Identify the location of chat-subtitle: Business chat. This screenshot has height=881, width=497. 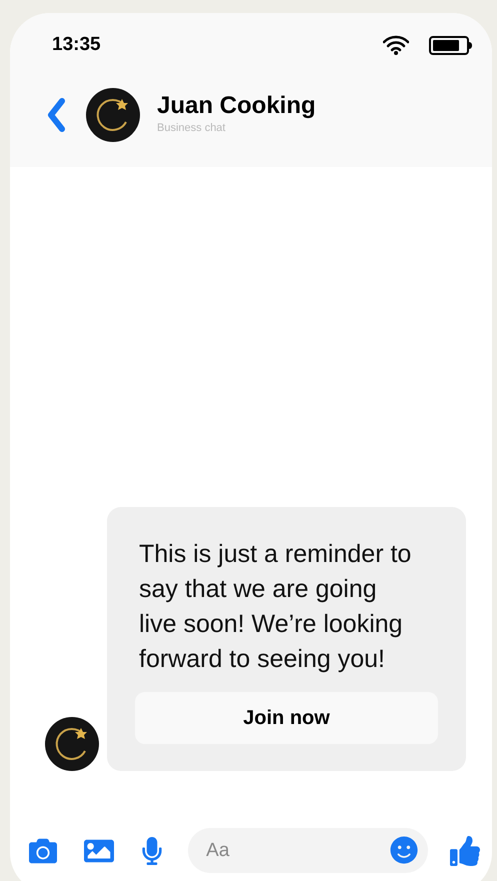
(191, 128).